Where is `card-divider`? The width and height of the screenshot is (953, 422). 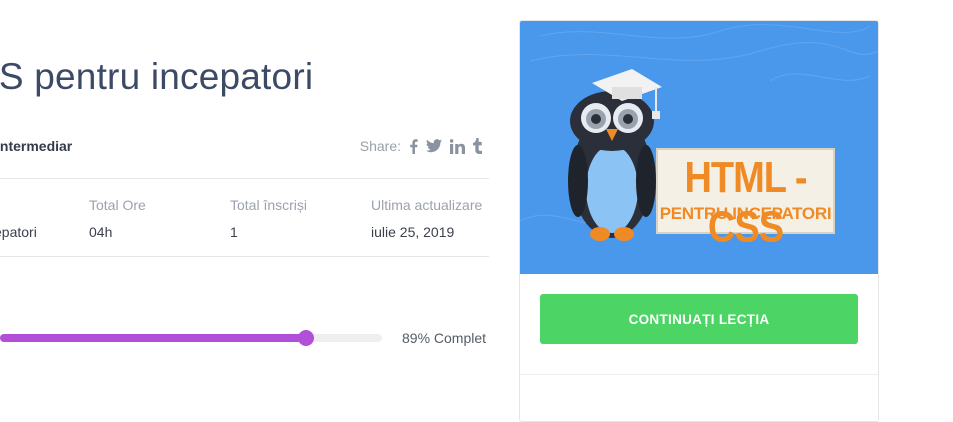
card-divider is located at coordinates (699, 374).